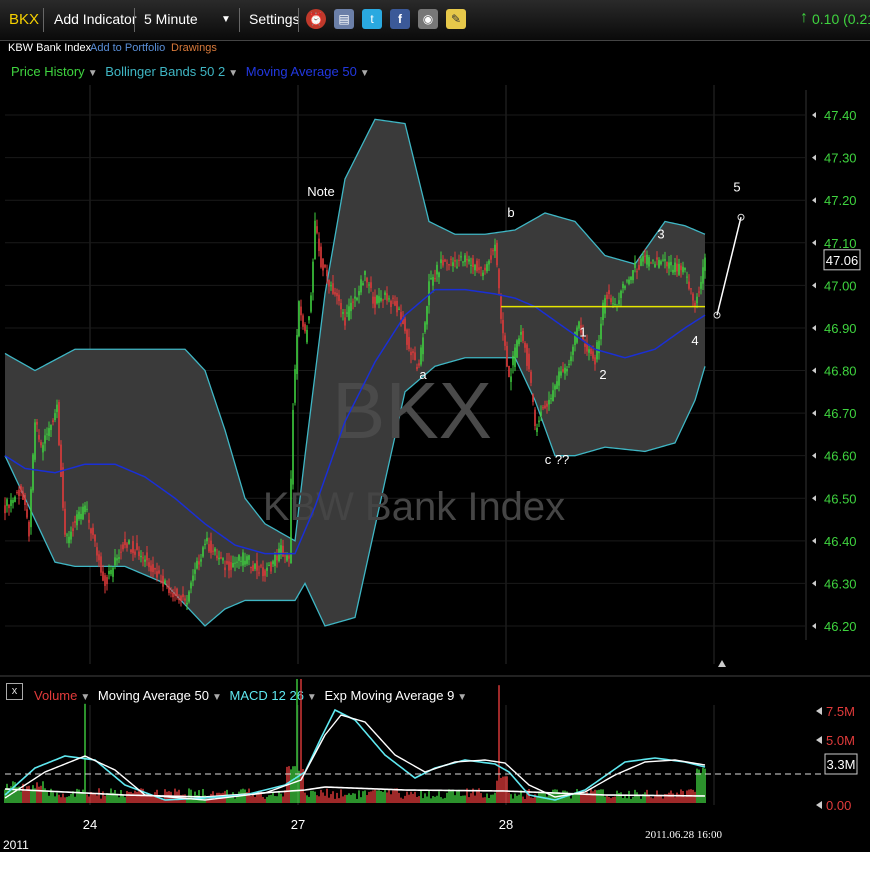 The width and height of the screenshot is (870, 877). What do you see at coordinates (840, 626) in the screenshot?
I see `price-tick-label: 46.20` at bounding box center [840, 626].